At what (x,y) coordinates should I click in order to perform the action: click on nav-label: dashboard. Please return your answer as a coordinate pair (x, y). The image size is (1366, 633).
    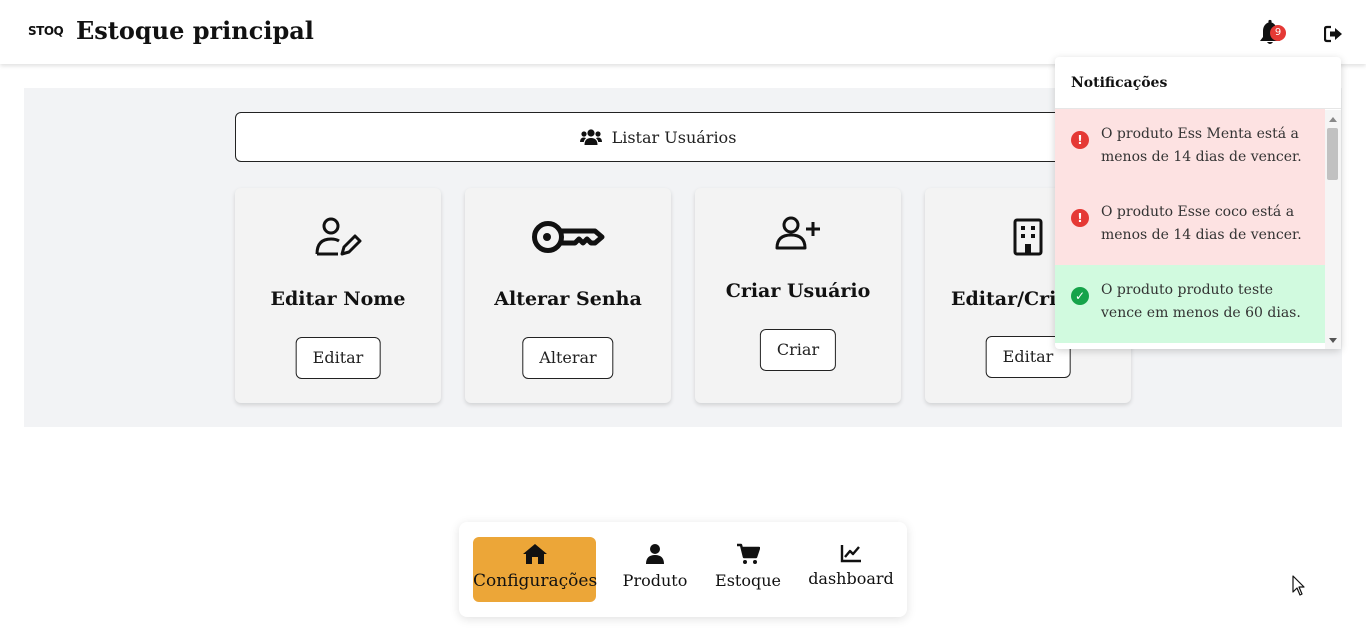
    Looking at the image, I should click on (851, 578).